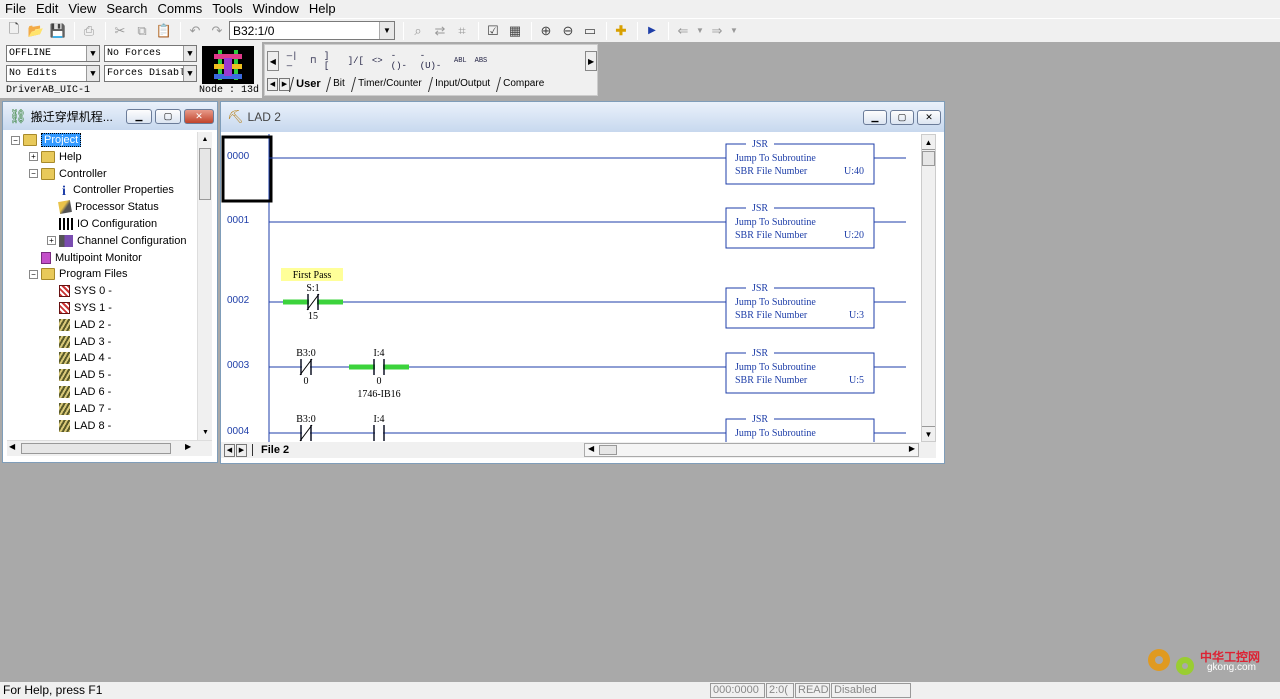  Describe the element at coordinates (82, 9) in the screenshot. I see `menu-view: View` at that location.